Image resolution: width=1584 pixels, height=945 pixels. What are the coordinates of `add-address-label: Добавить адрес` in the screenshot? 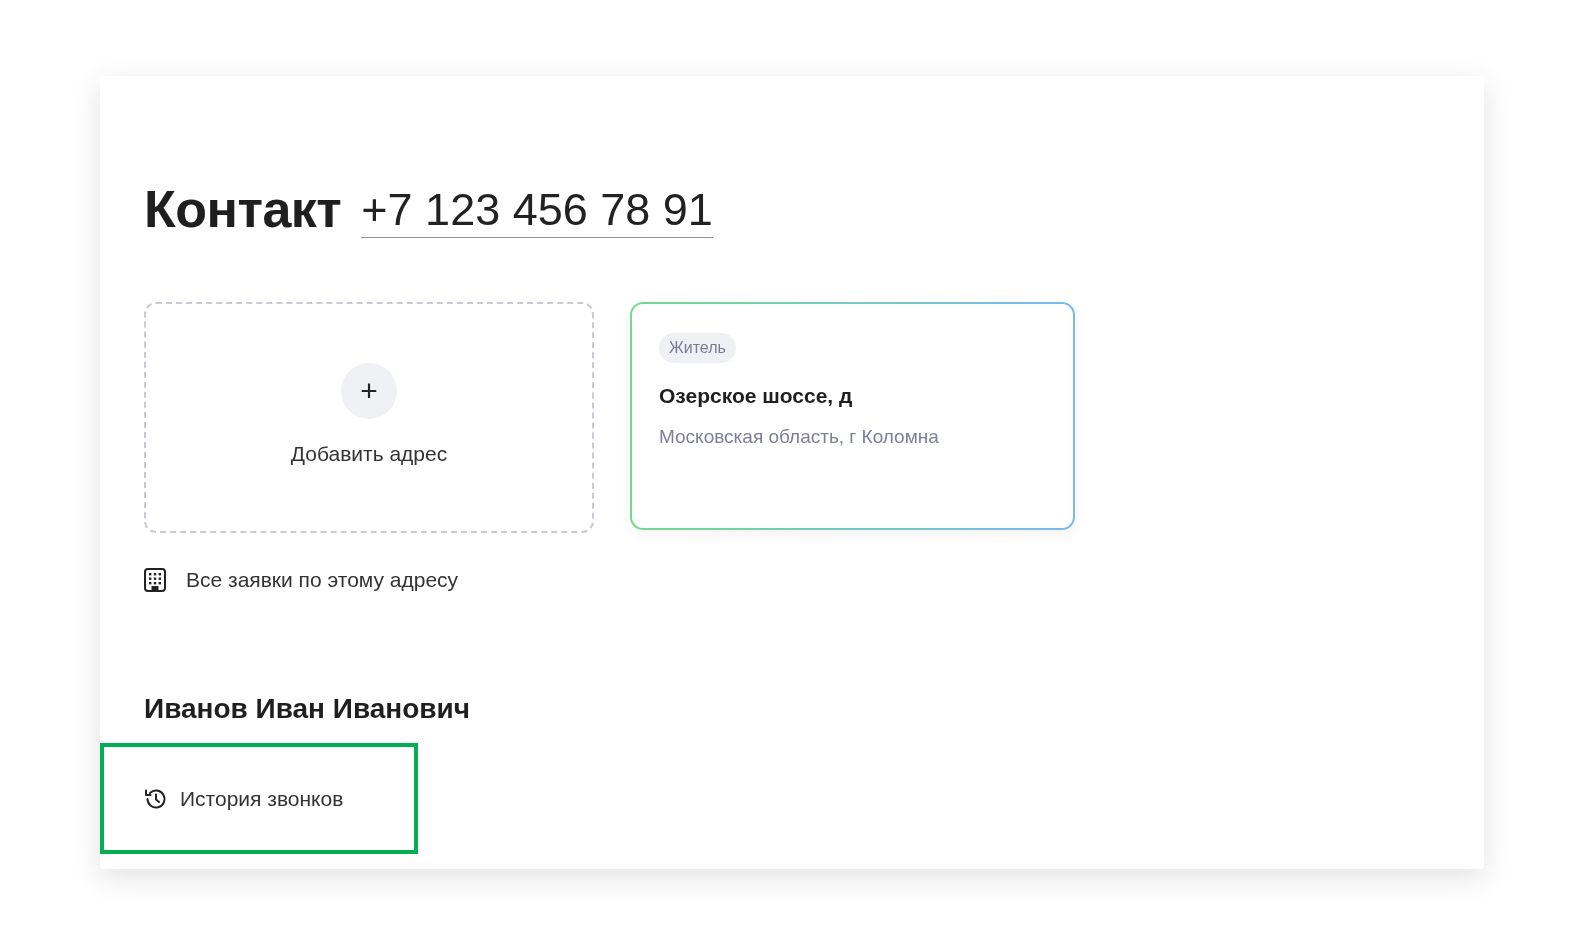 It's located at (369, 454).